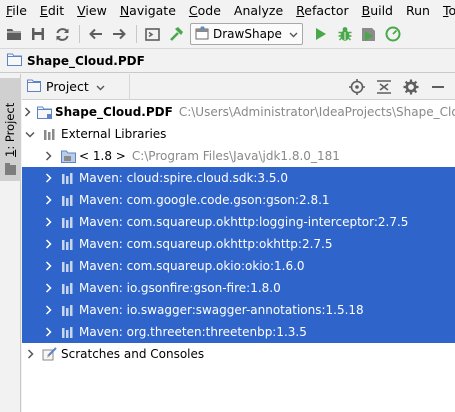 The width and height of the screenshot is (455, 412). I want to click on jdk-label: < 1.8 >, so click(102, 156).